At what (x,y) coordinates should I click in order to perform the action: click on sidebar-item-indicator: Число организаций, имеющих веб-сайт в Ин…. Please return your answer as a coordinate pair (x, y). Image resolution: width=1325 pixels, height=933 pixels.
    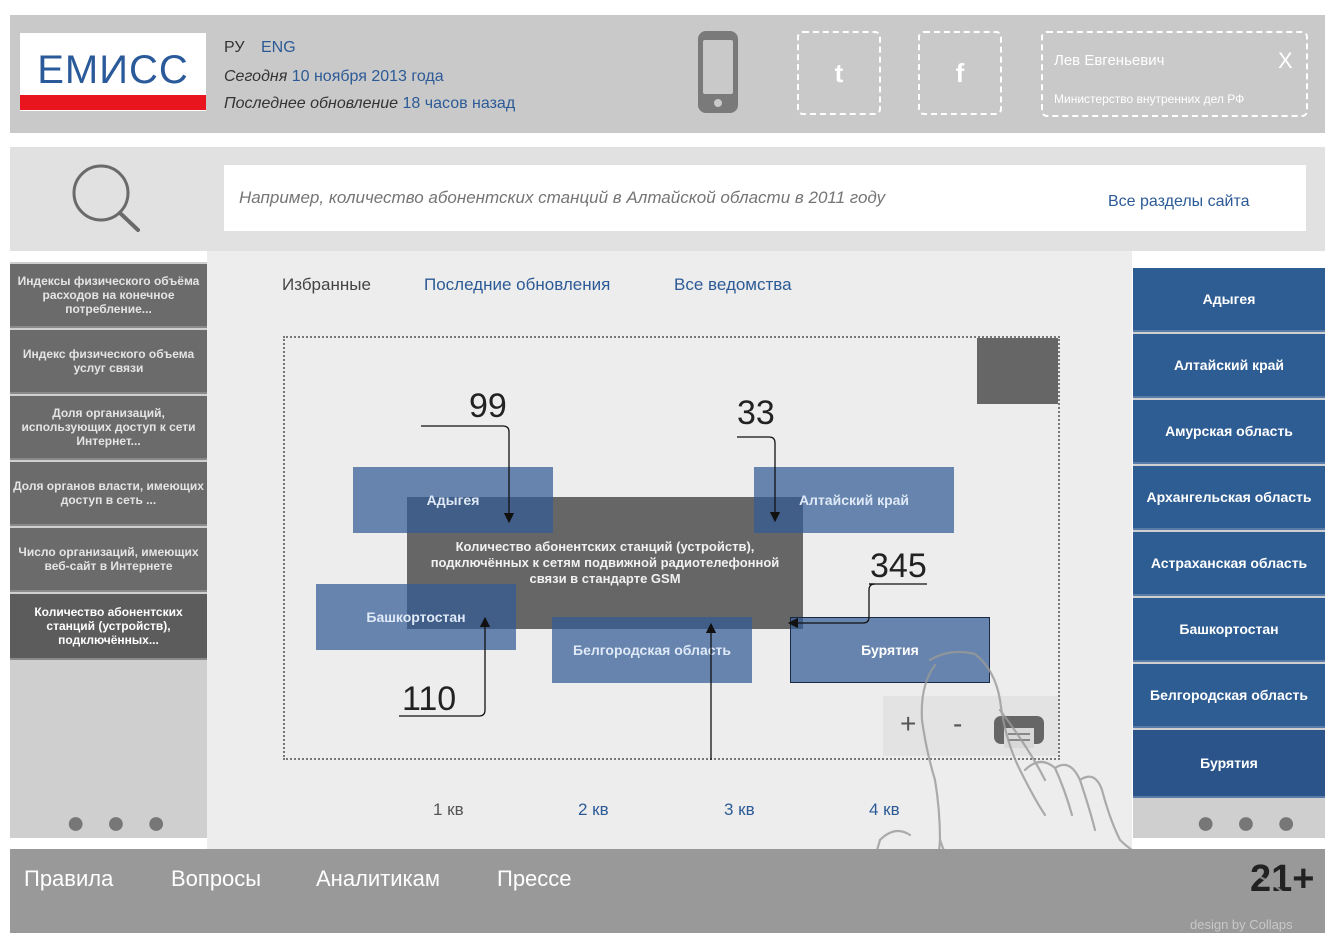
    Looking at the image, I should click on (108, 560).